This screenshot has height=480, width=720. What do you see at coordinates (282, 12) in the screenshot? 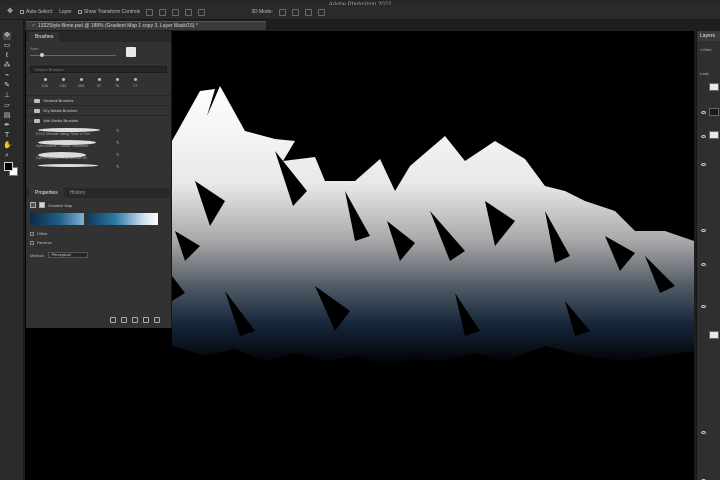
I see `3d-rotate-button` at bounding box center [282, 12].